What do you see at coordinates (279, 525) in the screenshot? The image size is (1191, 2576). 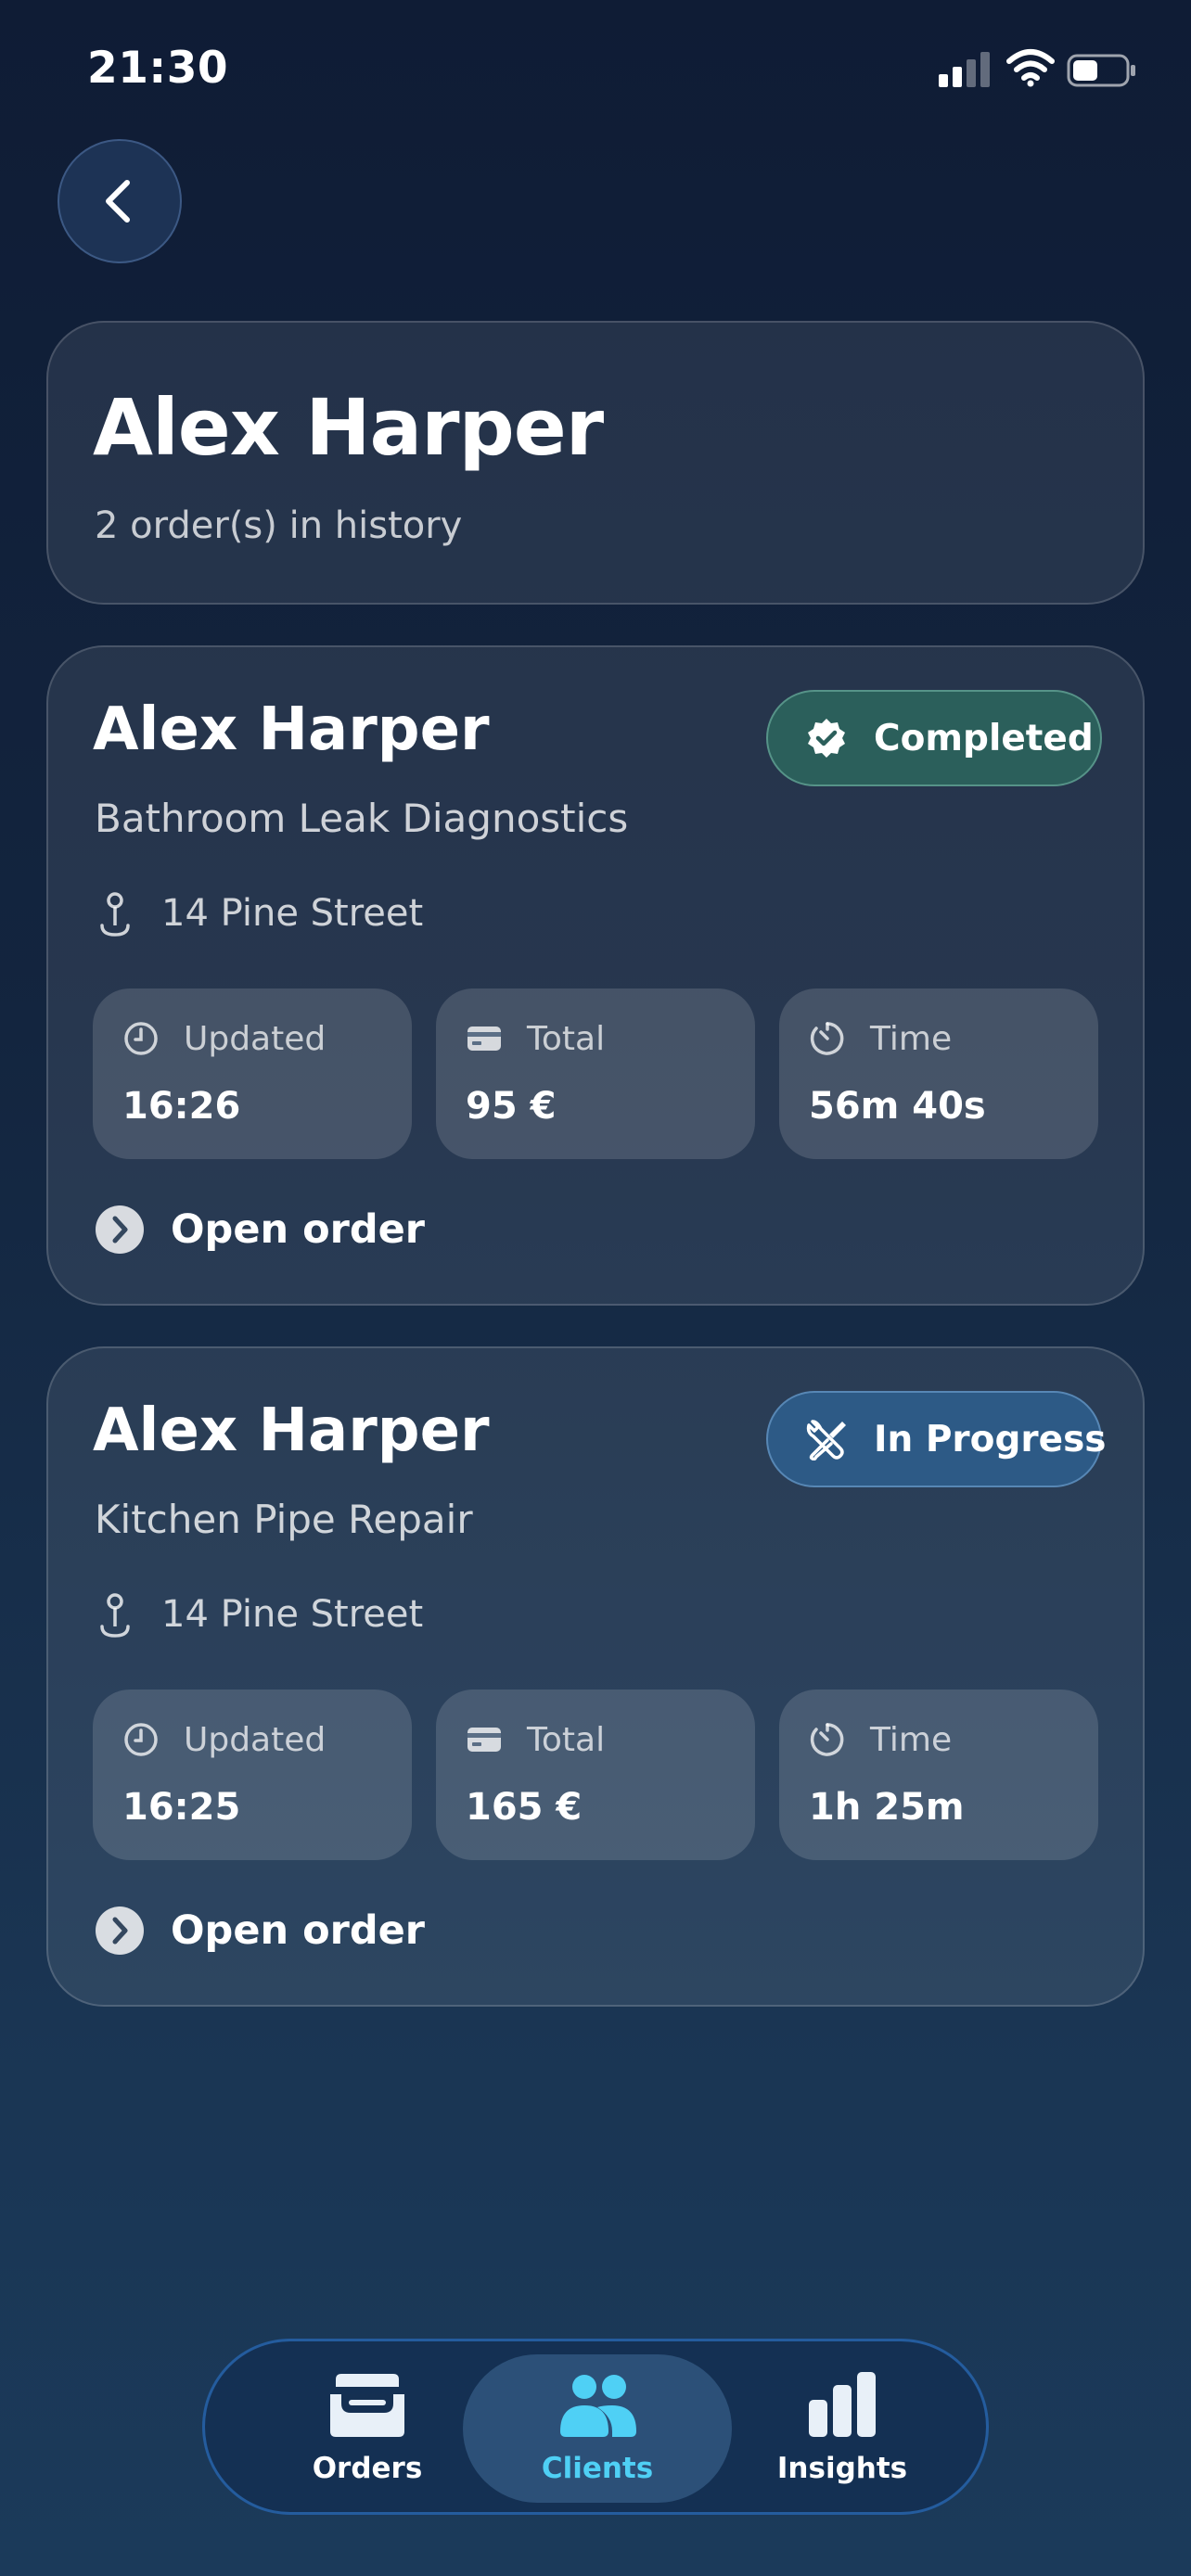 I see `order-count: 2 order(s) in history` at bounding box center [279, 525].